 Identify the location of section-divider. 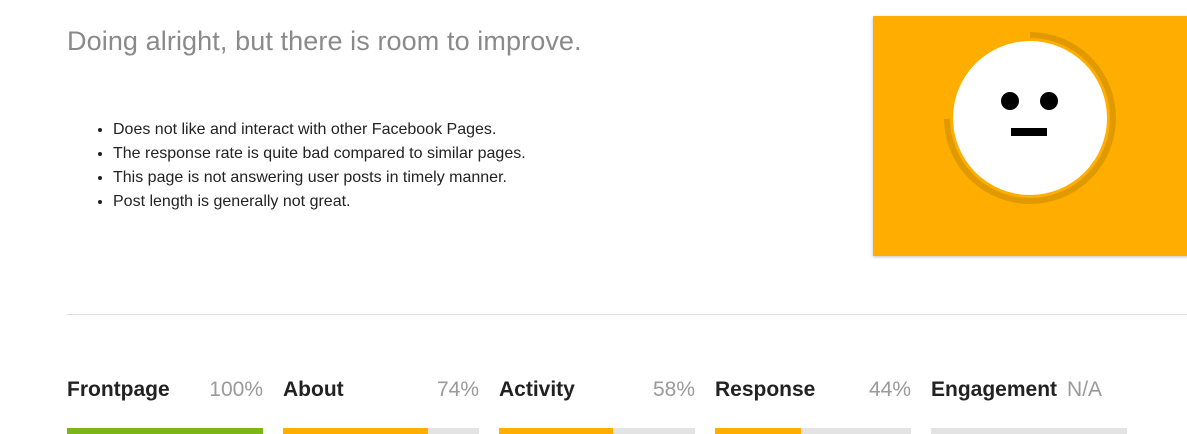
(627, 314).